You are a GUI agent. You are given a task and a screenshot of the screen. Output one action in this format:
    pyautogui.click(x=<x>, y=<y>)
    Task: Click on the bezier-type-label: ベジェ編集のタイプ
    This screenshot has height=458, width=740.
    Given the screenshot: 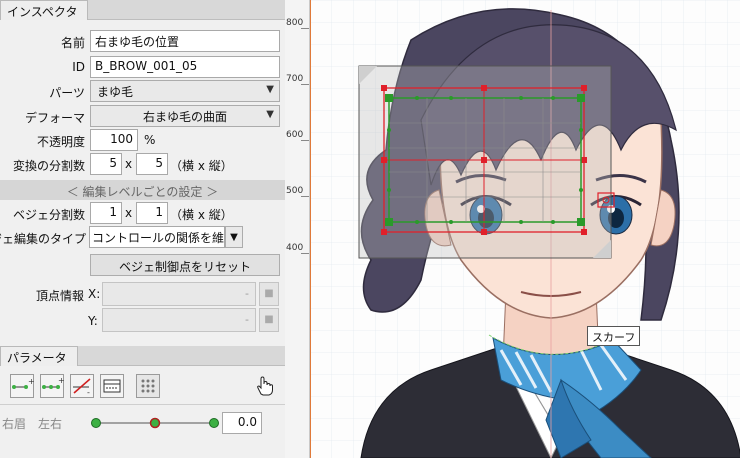 What is the action you would take?
    pyautogui.click(x=43, y=239)
    